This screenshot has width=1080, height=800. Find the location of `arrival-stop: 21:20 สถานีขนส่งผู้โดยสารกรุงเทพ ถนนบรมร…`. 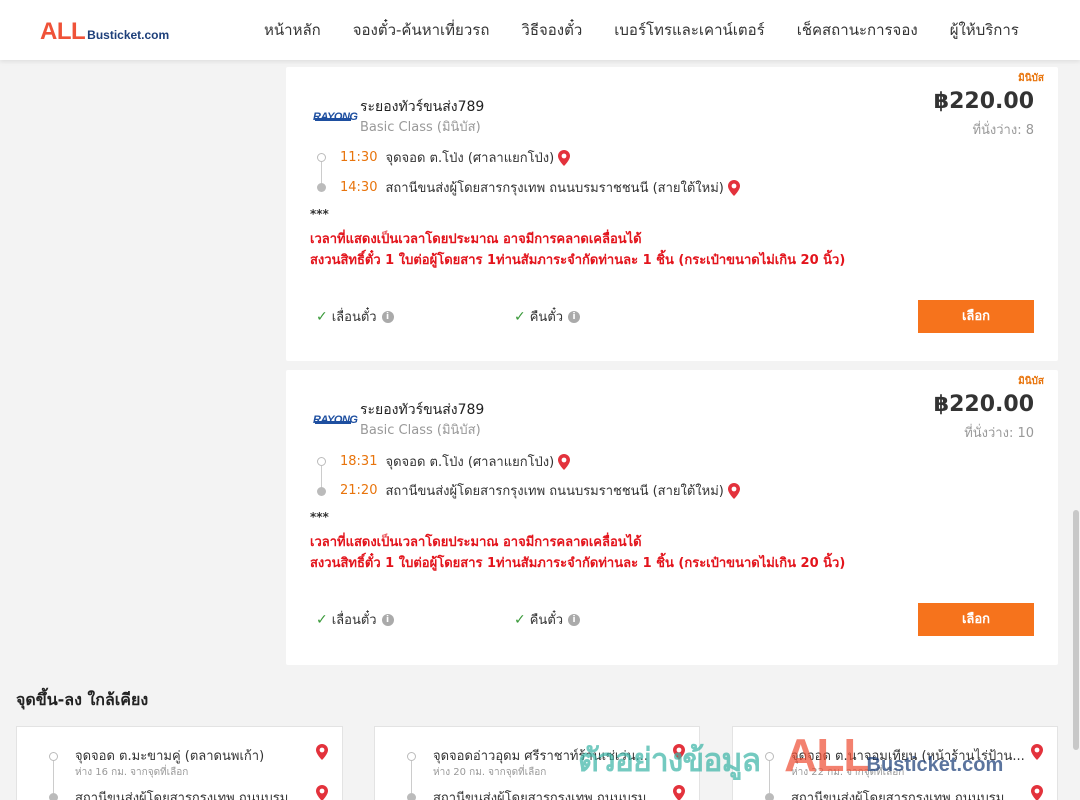

arrival-stop: 21:20 สถานีขนส่งผู้โดยสารกรุงเทพ ถนนบรมร… is located at coordinates (540, 490).